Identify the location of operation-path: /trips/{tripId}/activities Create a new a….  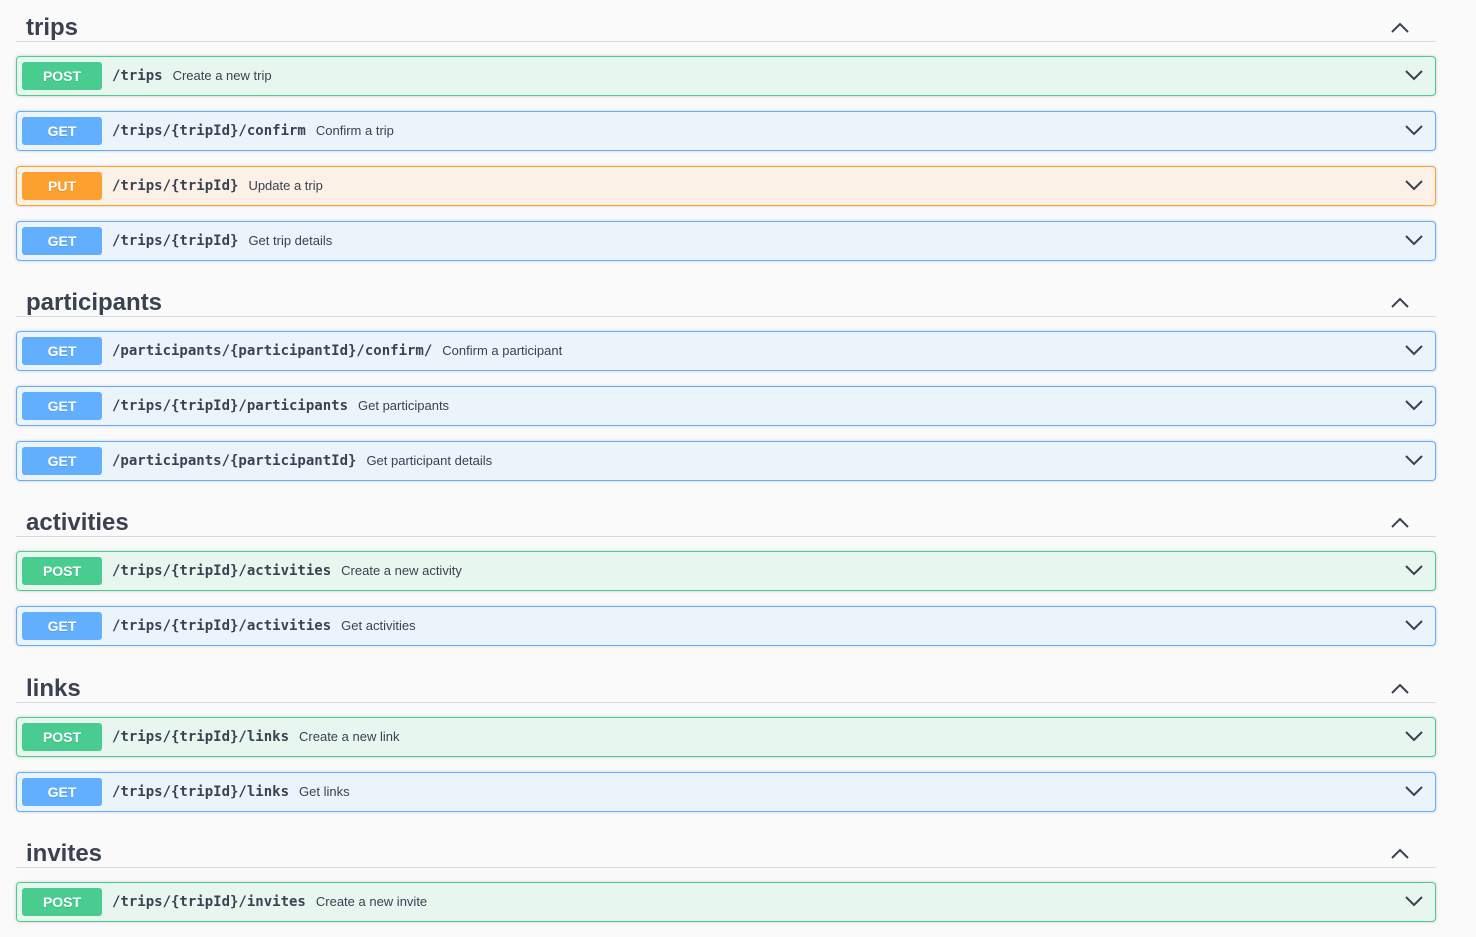
(287, 571).